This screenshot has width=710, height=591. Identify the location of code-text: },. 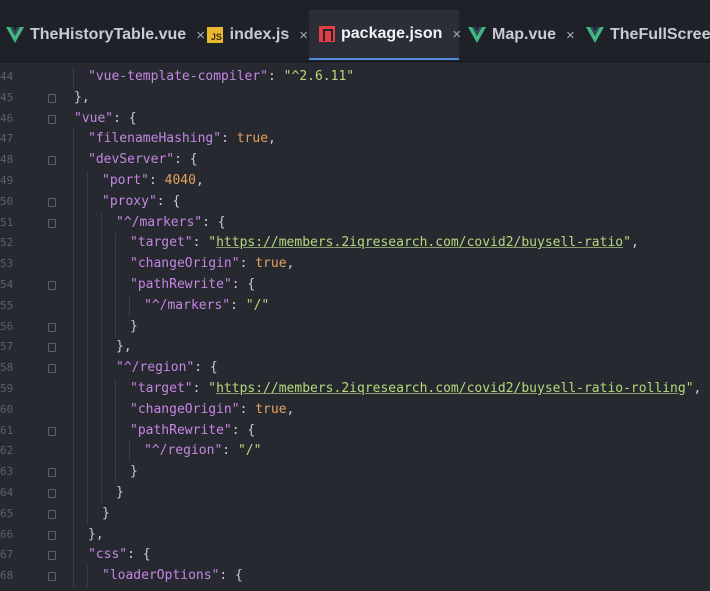
(82, 98).